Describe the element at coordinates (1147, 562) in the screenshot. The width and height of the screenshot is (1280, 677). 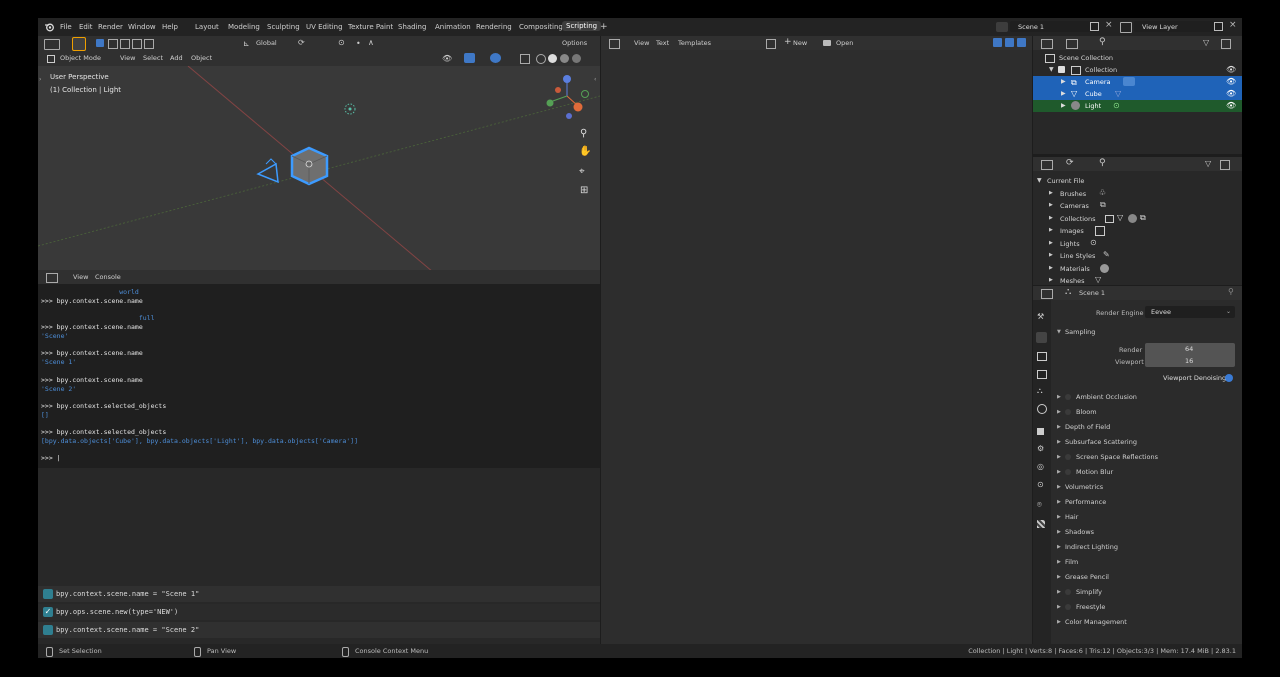
I see `film-panel: ▶ Film` at that location.